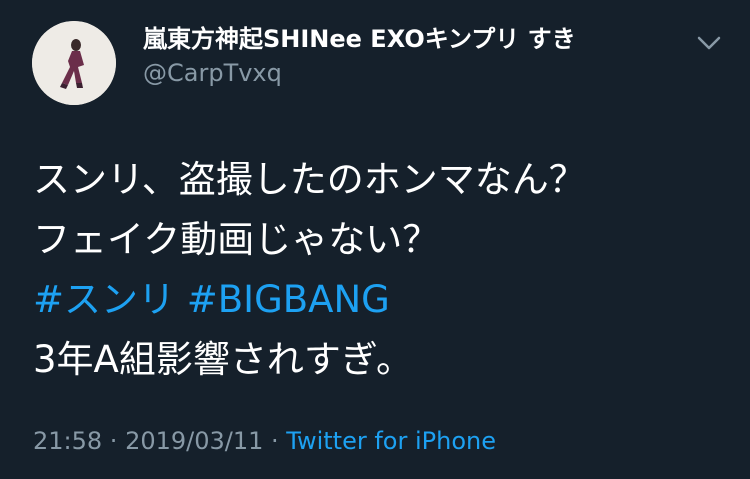  What do you see at coordinates (223, 359) in the screenshot?
I see `tweet-line: 3年A組影響されすぎ。` at bounding box center [223, 359].